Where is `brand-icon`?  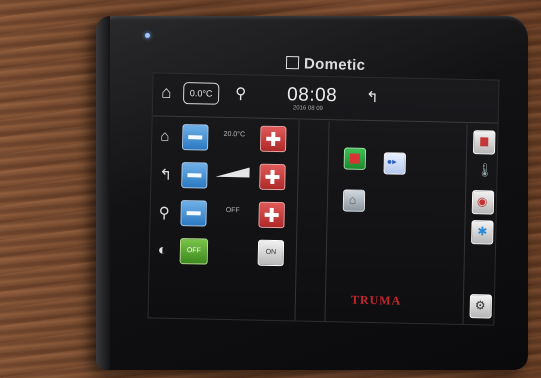 brand-icon is located at coordinates (292, 62).